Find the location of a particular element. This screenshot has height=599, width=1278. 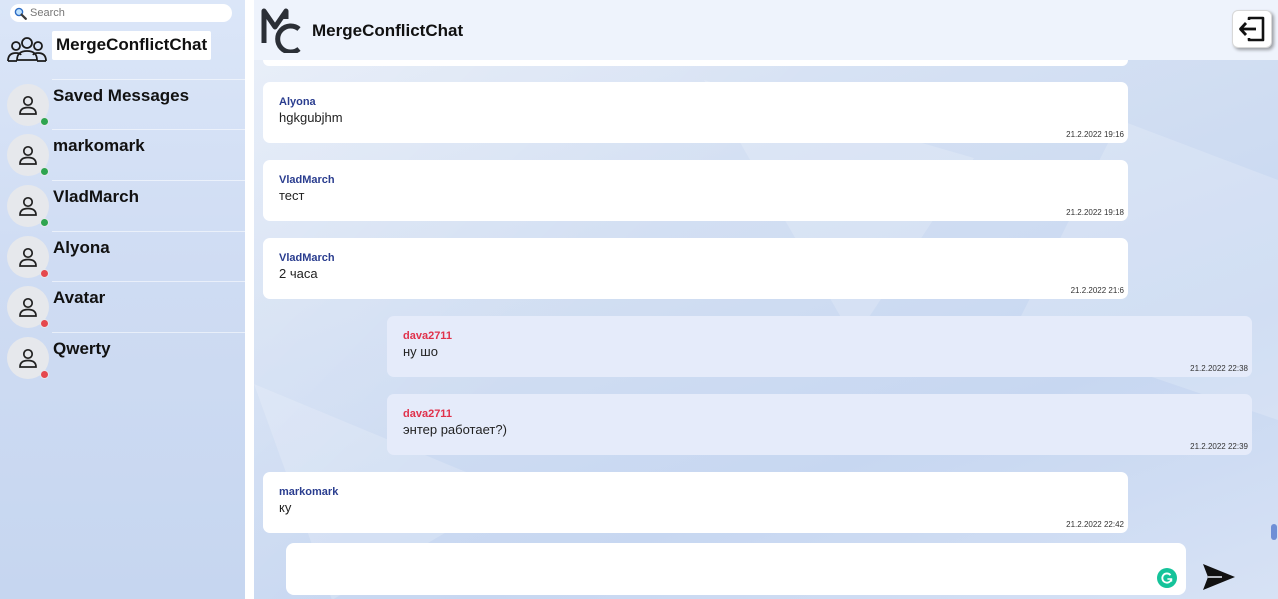

chat-name: Saved Messages is located at coordinates (121, 95).